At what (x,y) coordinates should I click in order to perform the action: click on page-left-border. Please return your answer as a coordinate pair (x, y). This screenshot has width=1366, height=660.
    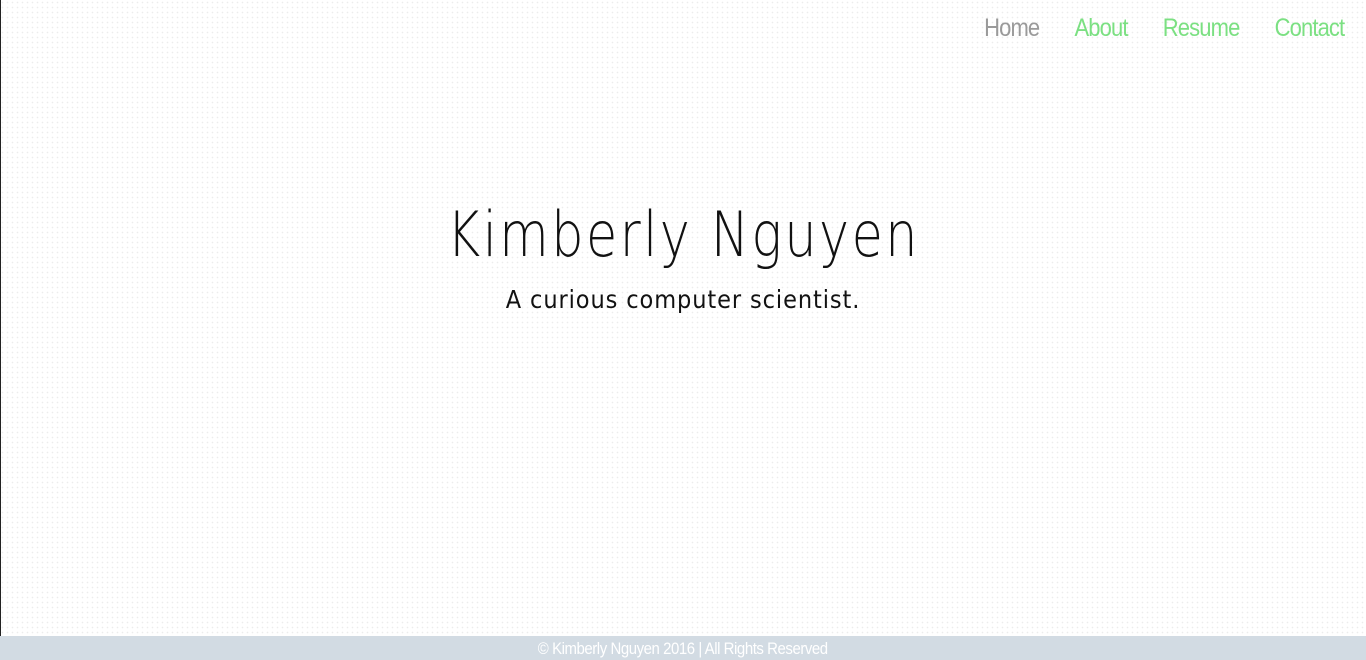
    Looking at the image, I should click on (0, 318).